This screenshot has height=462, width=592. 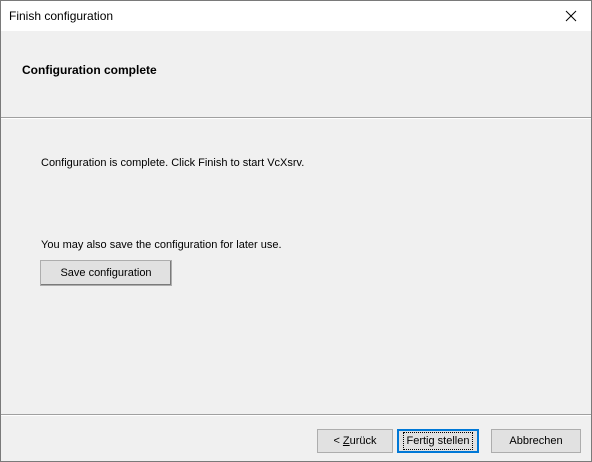 I want to click on finish-button: Fertig stellen, so click(x=438, y=441).